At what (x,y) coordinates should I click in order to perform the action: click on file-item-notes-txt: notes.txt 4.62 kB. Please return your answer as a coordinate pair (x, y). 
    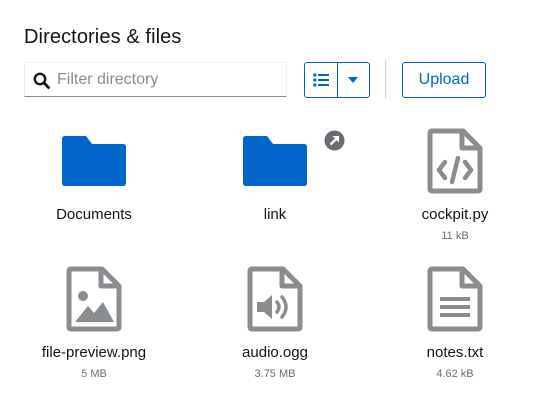
    Looking at the image, I should click on (455, 326).